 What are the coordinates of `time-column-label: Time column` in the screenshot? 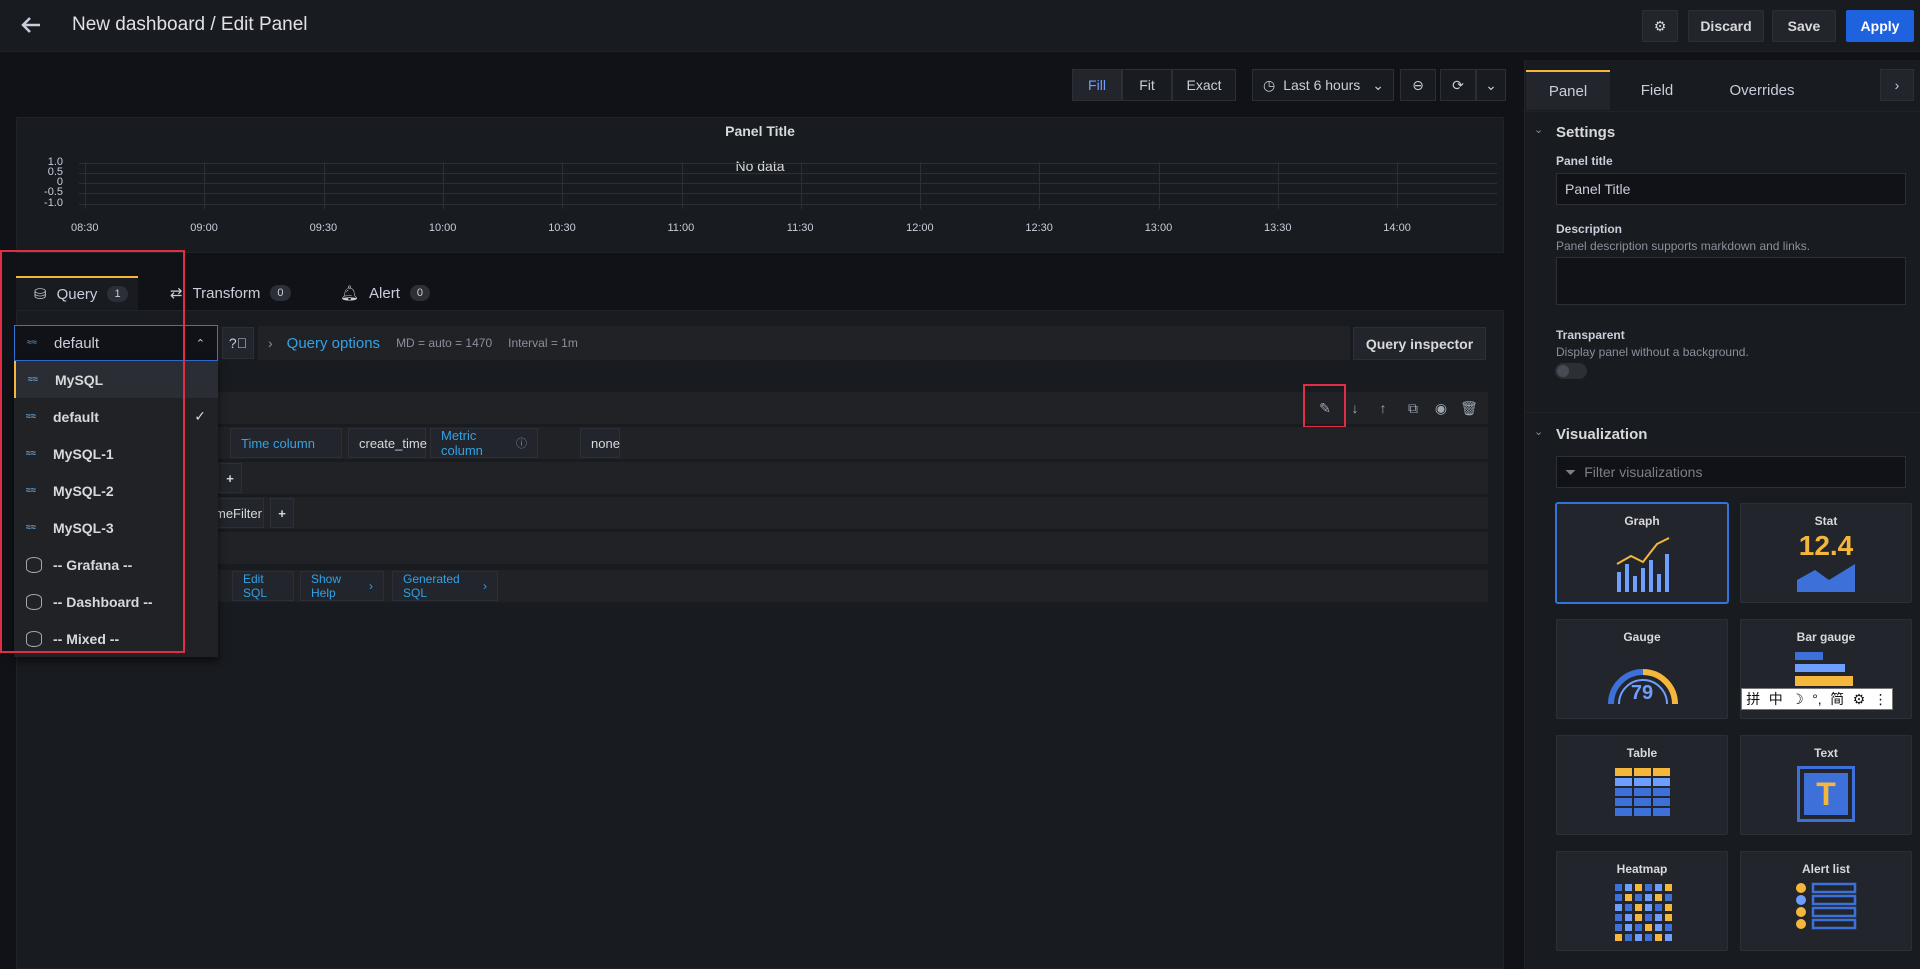 It's located at (286, 443).